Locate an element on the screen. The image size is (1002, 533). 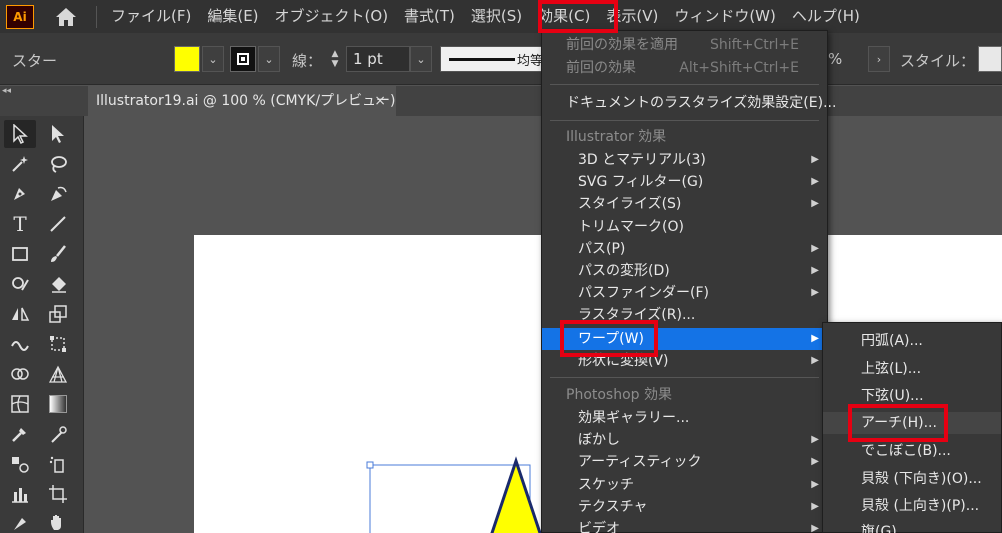
selection-handle is located at coordinates (370, 465).